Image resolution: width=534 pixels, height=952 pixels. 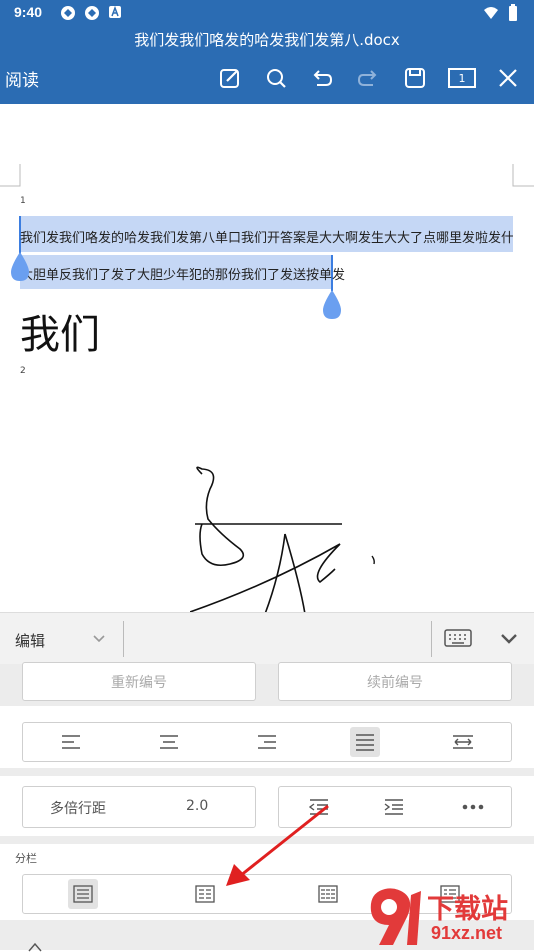 I want to click on two-column-icon, so click(x=205, y=894).